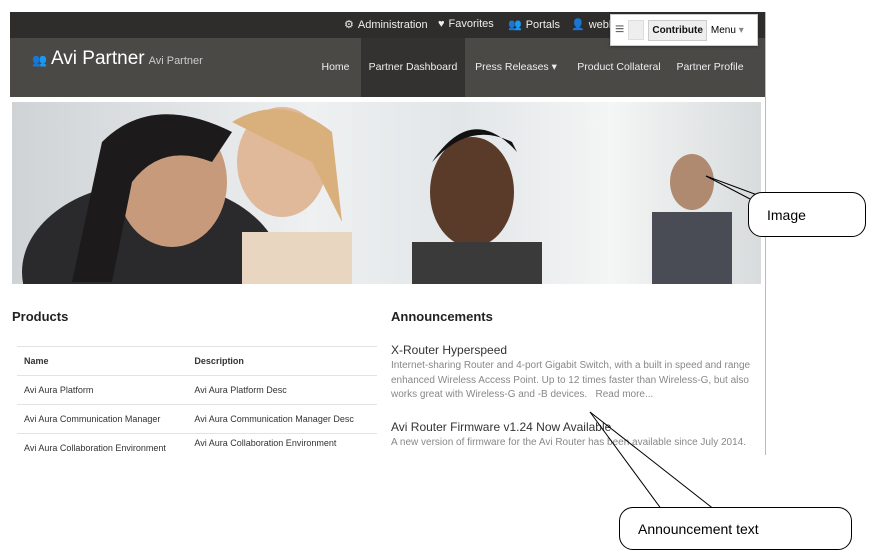  What do you see at coordinates (735, 528) in the screenshot?
I see `announcement-callout: Announcement text` at bounding box center [735, 528].